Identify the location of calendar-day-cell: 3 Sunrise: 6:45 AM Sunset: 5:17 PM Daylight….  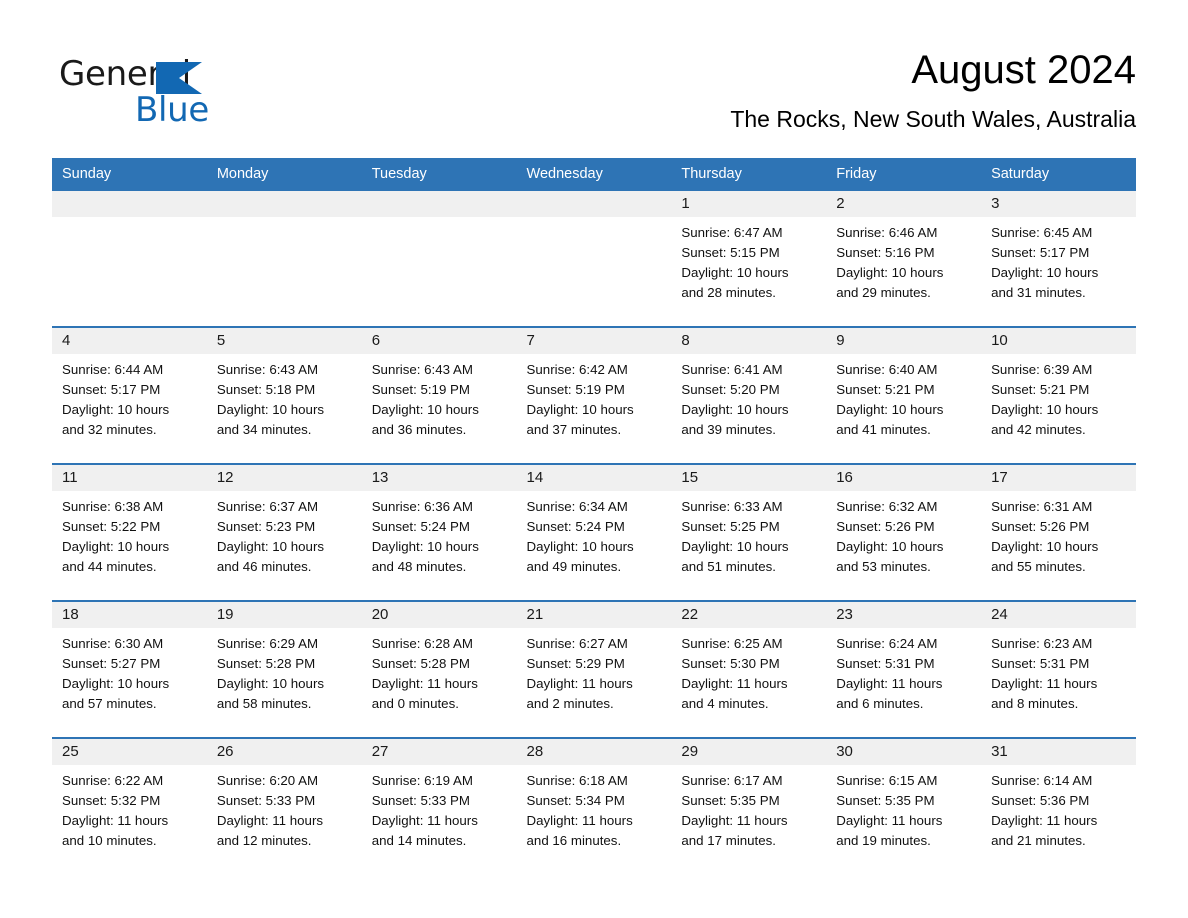
(1058, 259).